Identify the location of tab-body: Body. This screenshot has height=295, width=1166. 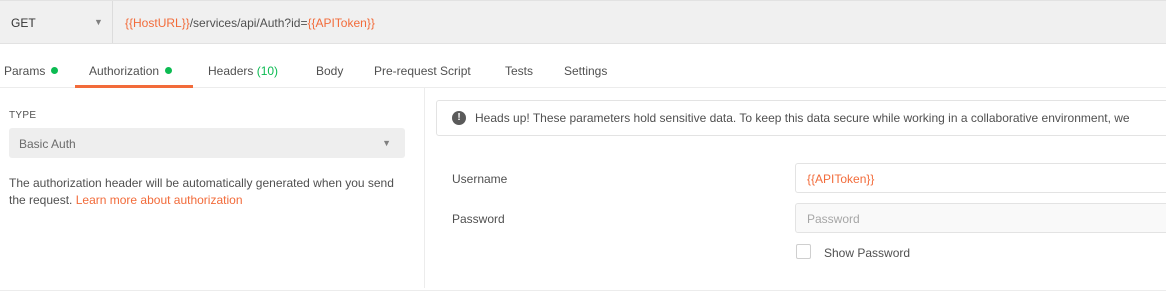
(329, 71).